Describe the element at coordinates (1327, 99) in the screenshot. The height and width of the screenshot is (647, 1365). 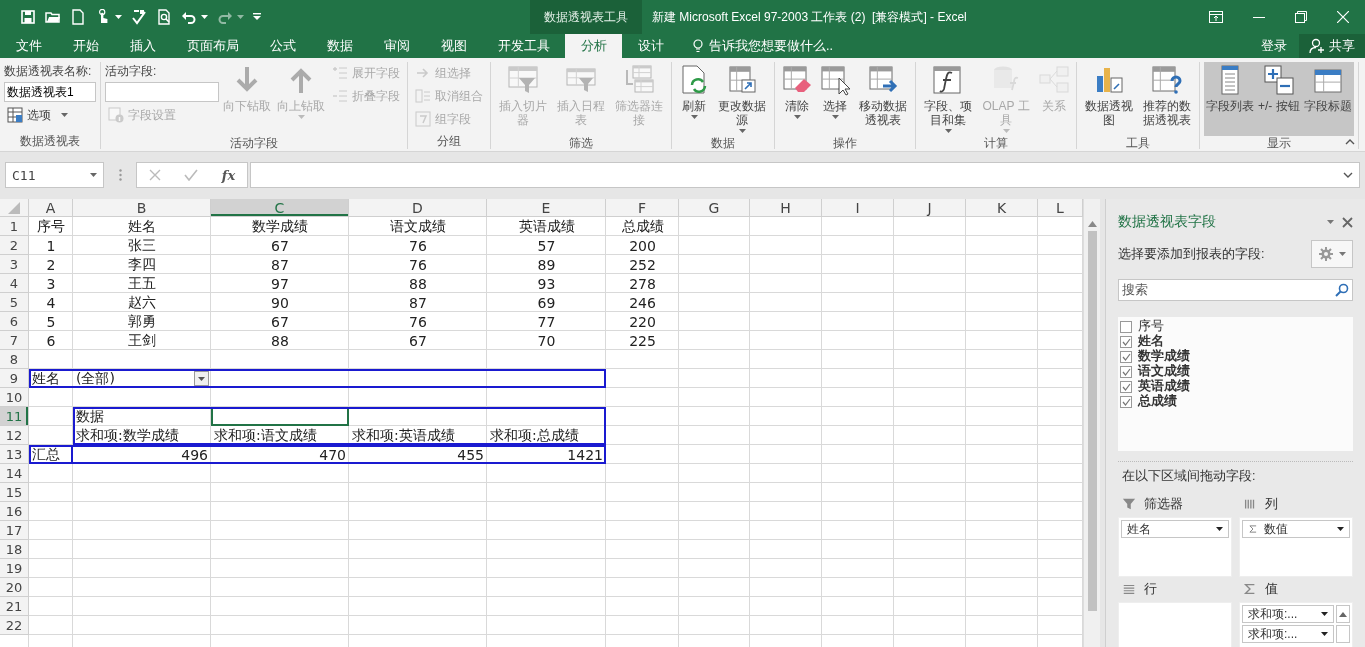
I see `ribbon-button: 字段标题` at that location.